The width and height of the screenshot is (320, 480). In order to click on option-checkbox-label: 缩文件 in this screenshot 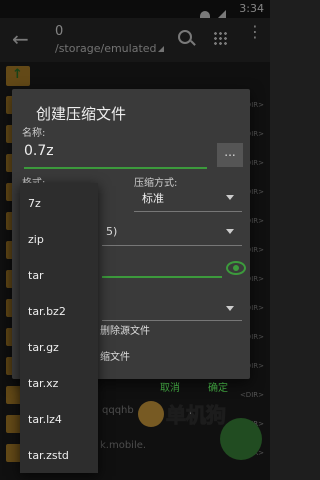, I will do `click(115, 355)`.